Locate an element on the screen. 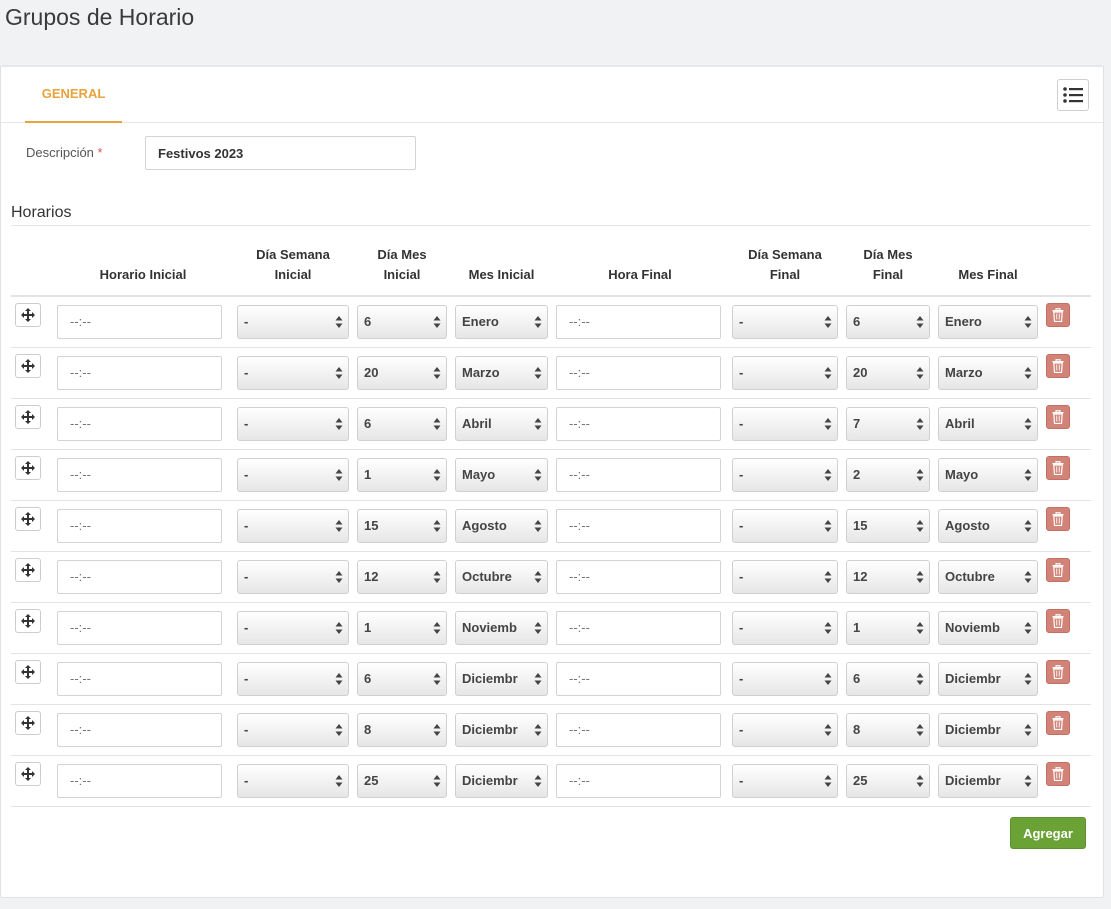 The height and width of the screenshot is (909, 1111). start-month-select: Noviemb is located at coordinates (501, 627).